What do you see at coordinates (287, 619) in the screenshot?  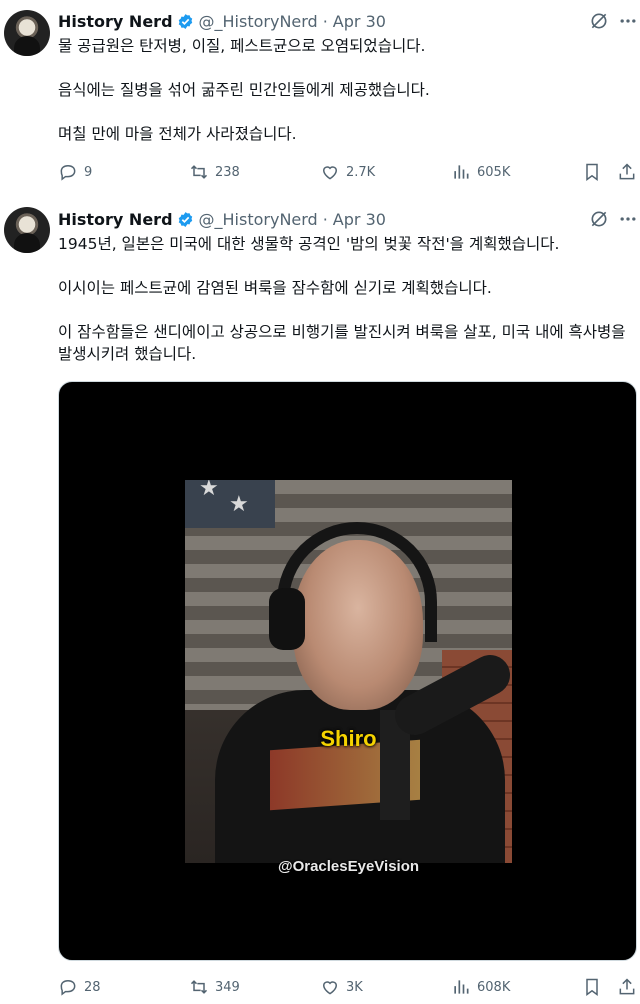 I see `headphone-earcup` at bounding box center [287, 619].